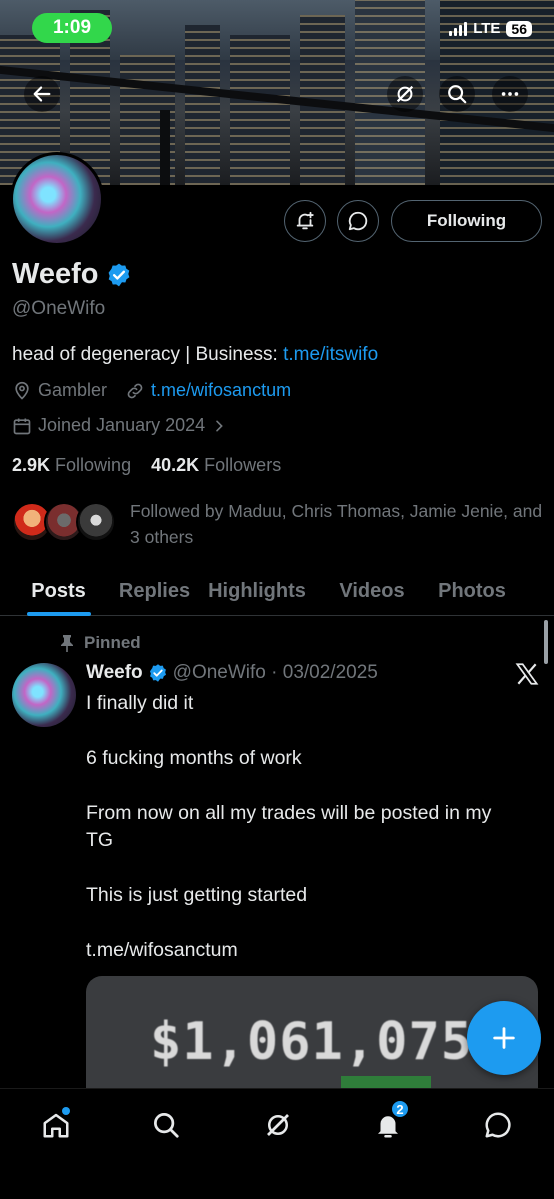 The height and width of the screenshot is (1199, 554). What do you see at coordinates (73, 390) in the screenshot?
I see `location-text: Gambler` at bounding box center [73, 390].